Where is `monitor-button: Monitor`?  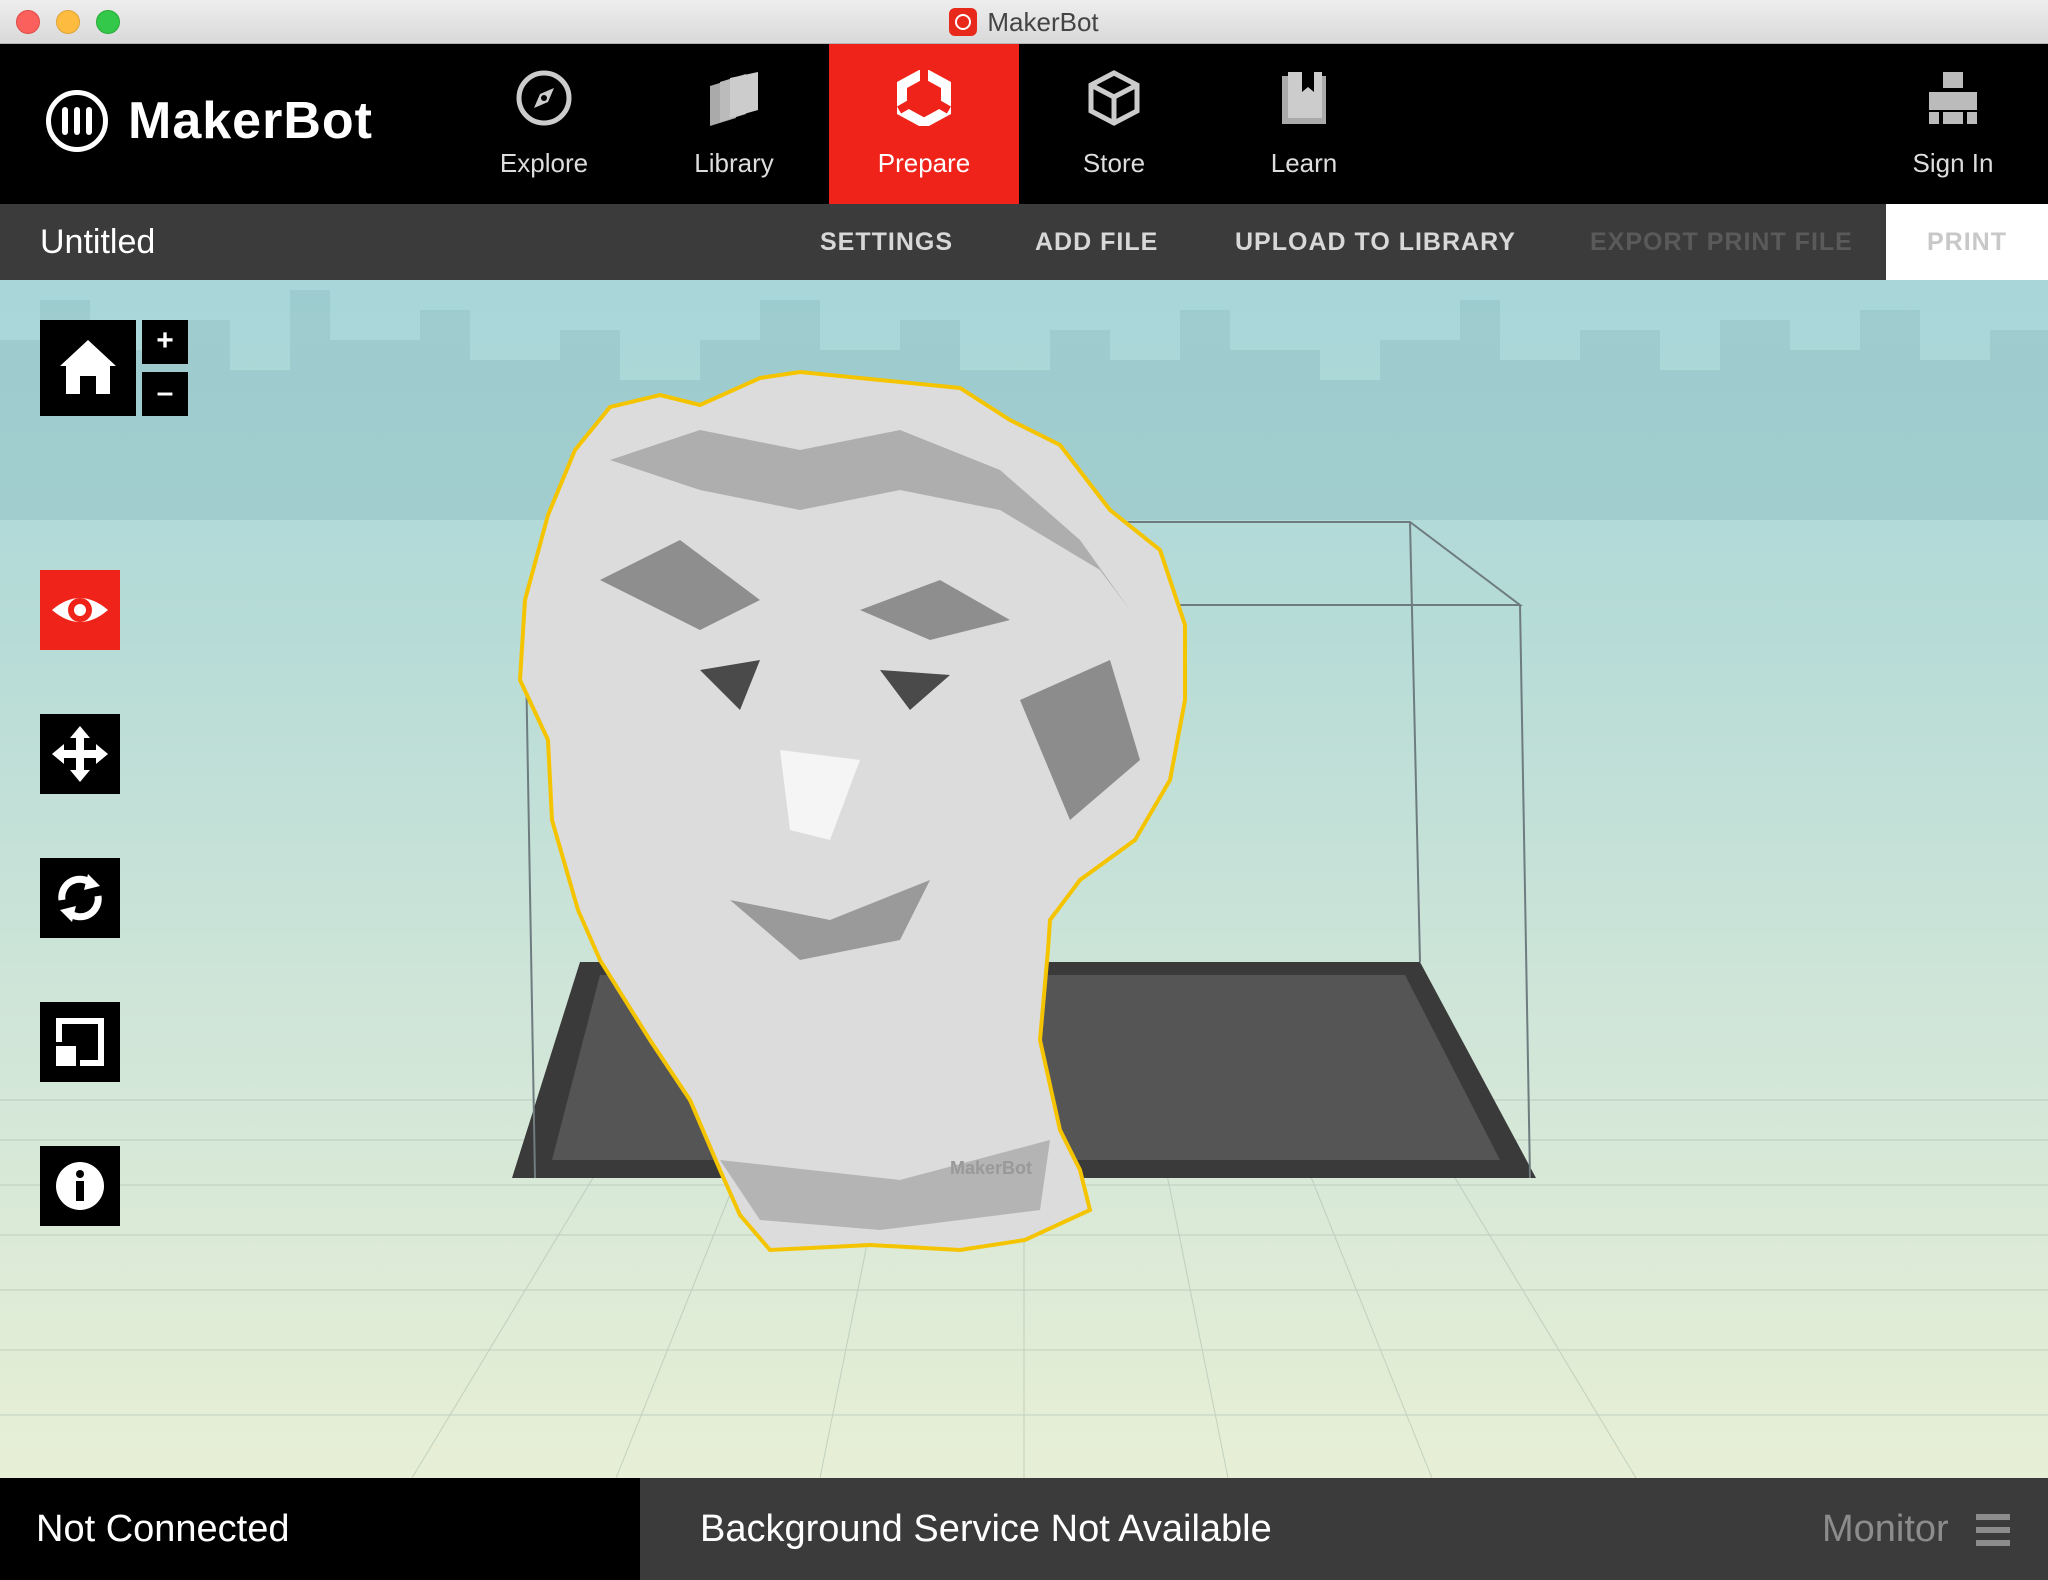
monitor-button: Monitor is located at coordinates (1885, 1529).